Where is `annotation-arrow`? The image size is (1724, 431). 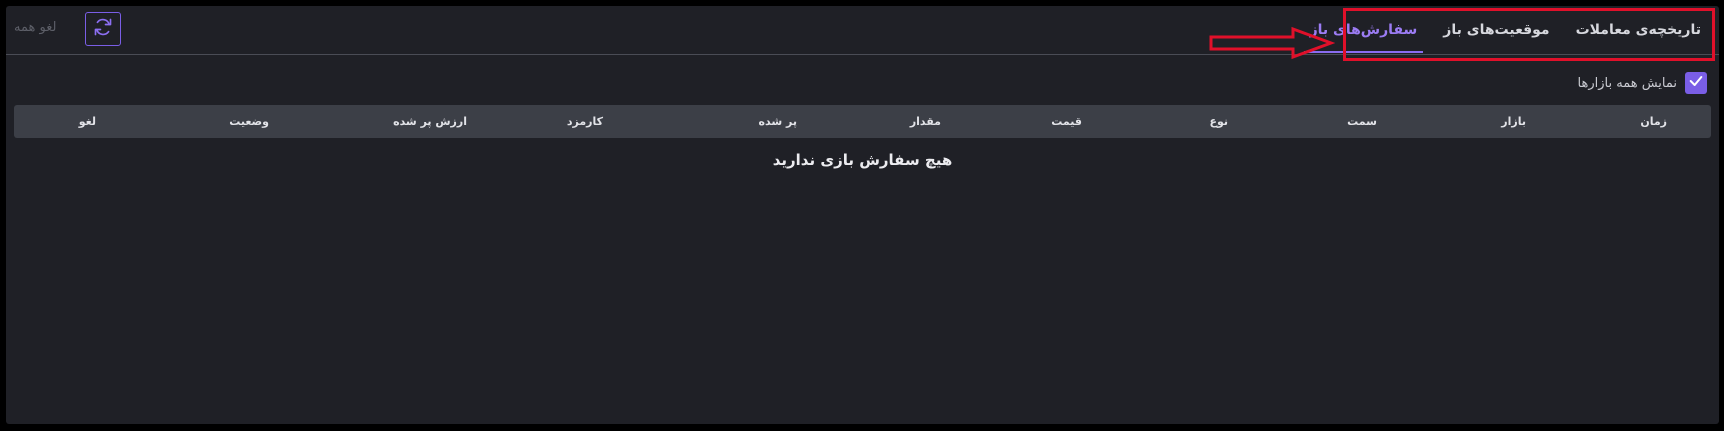 annotation-arrow is located at coordinates (1272, 43).